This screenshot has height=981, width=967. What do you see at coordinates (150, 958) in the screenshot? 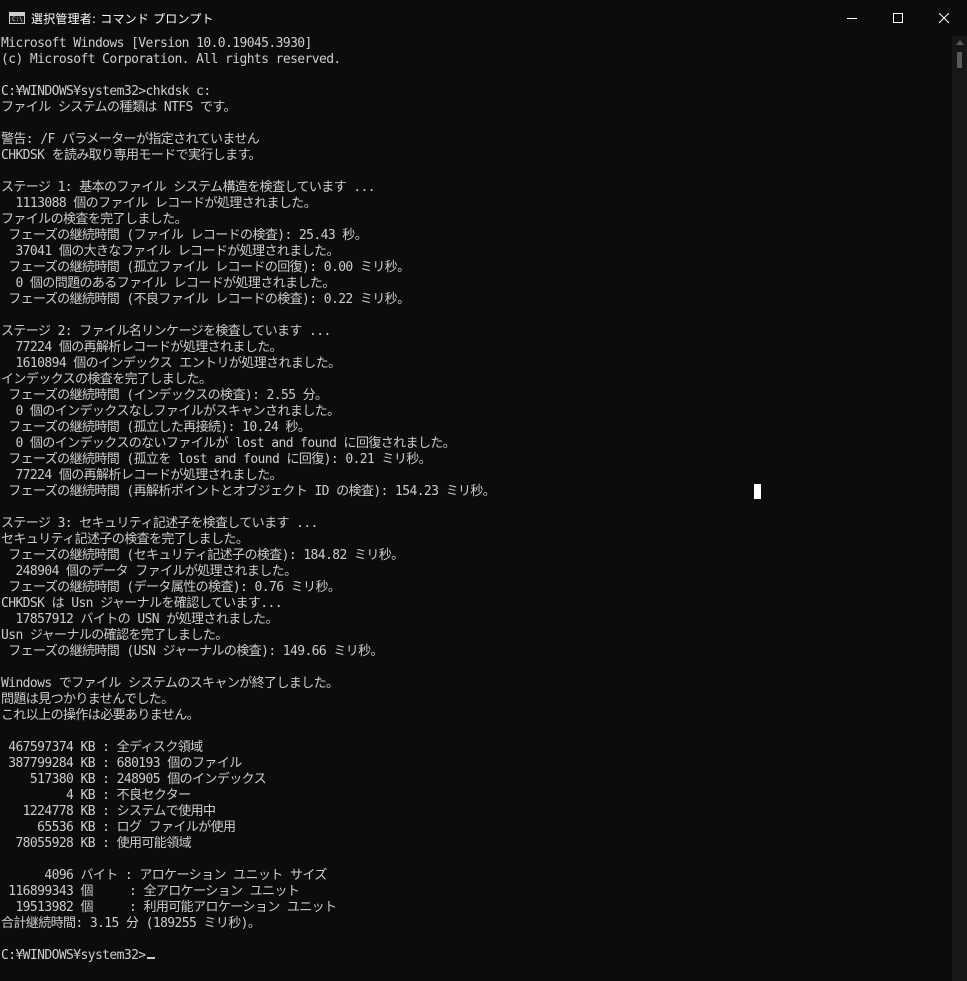
I see `text-caret` at bounding box center [150, 958].